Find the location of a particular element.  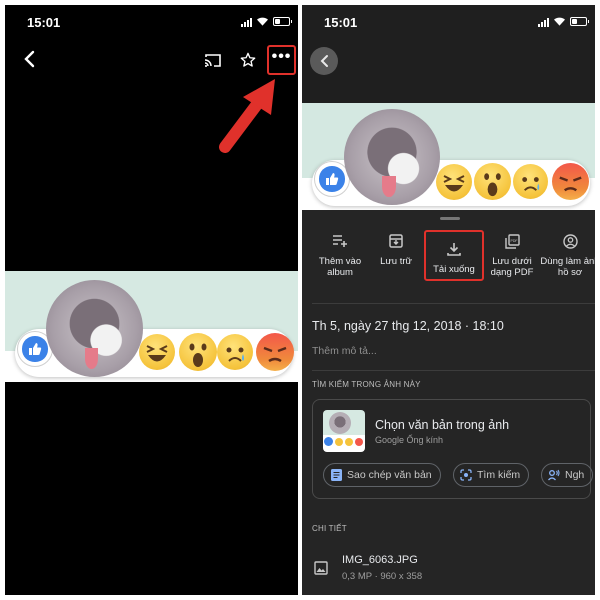

lens-search-icon is located at coordinates (466, 475).